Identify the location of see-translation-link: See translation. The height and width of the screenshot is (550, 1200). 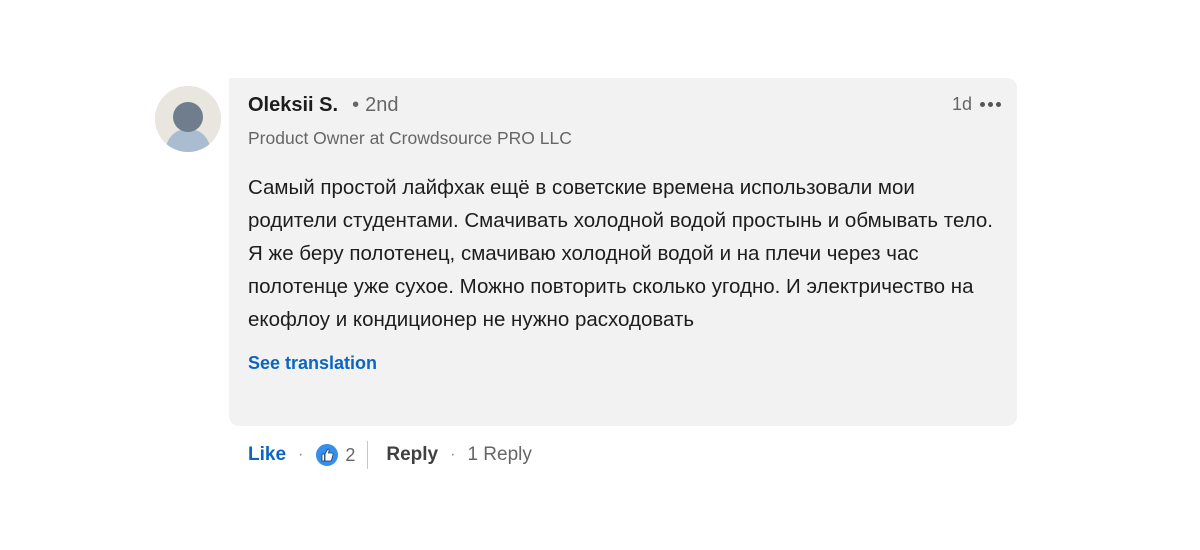
(312, 363).